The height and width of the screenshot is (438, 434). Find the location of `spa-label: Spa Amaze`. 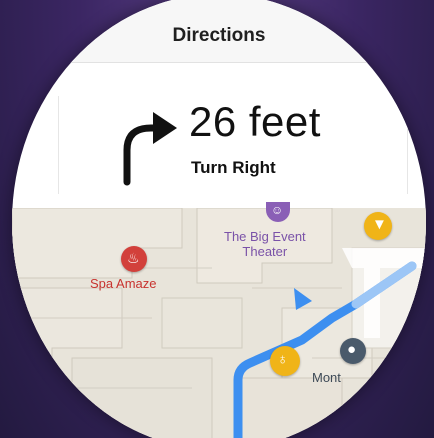

spa-label: Spa Amaze is located at coordinates (123, 283).